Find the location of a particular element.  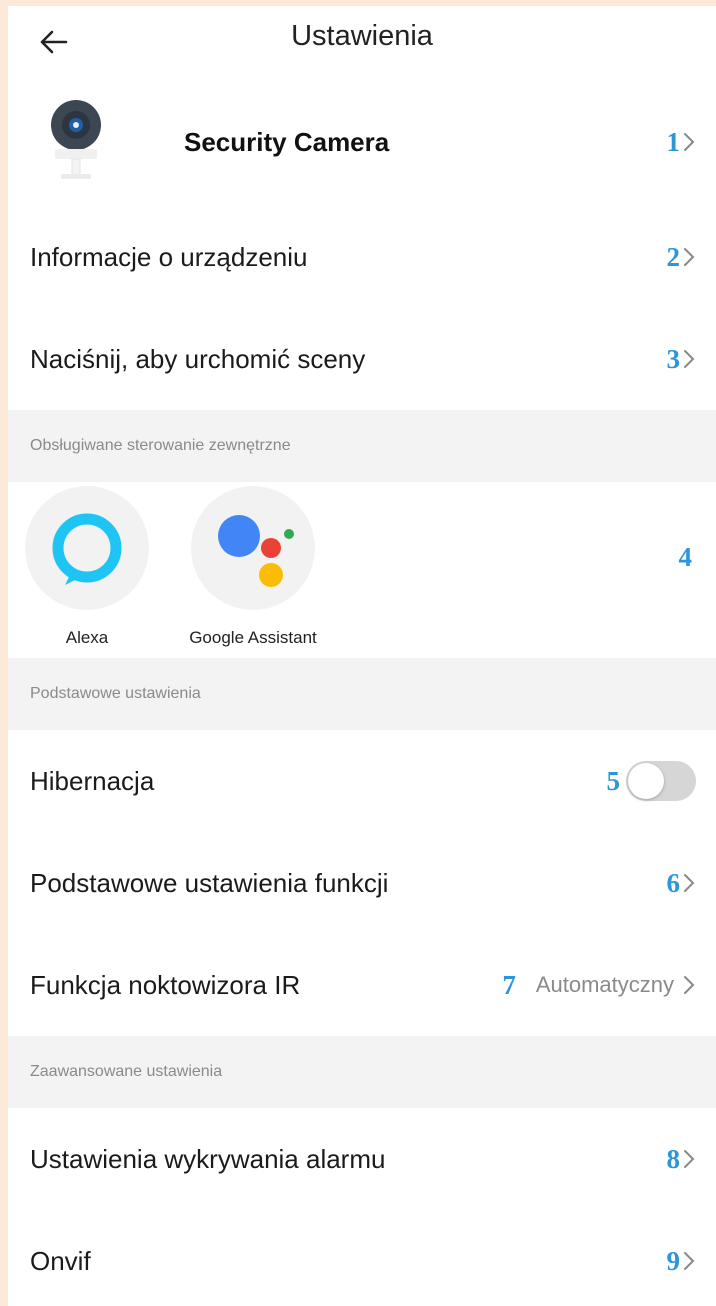

alarm-detection-row: Ustawienia wykrywania alarmu 8 is located at coordinates (362, 1159).